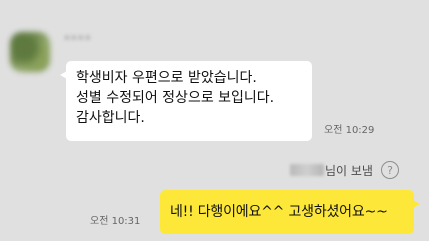 The width and height of the screenshot is (429, 241). I want to click on forward-notice-label: 님이 보냄, so click(349, 170).